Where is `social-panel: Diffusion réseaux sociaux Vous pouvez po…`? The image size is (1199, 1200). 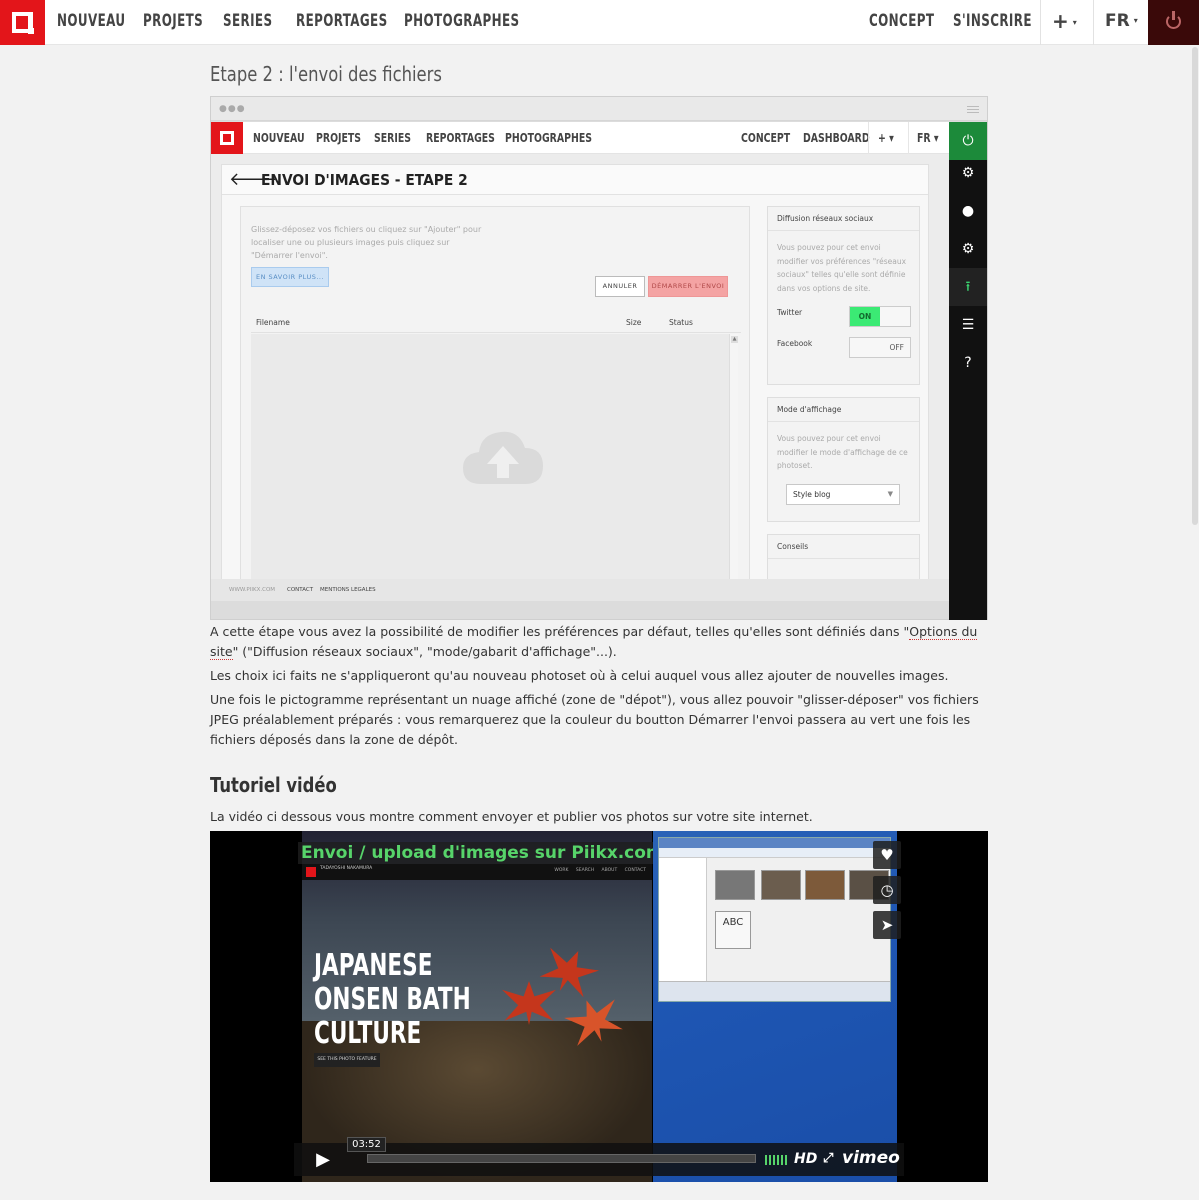
social-panel: Diffusion réseaux sociaux Vous pouvez po… is located at coordinates (843, 295).